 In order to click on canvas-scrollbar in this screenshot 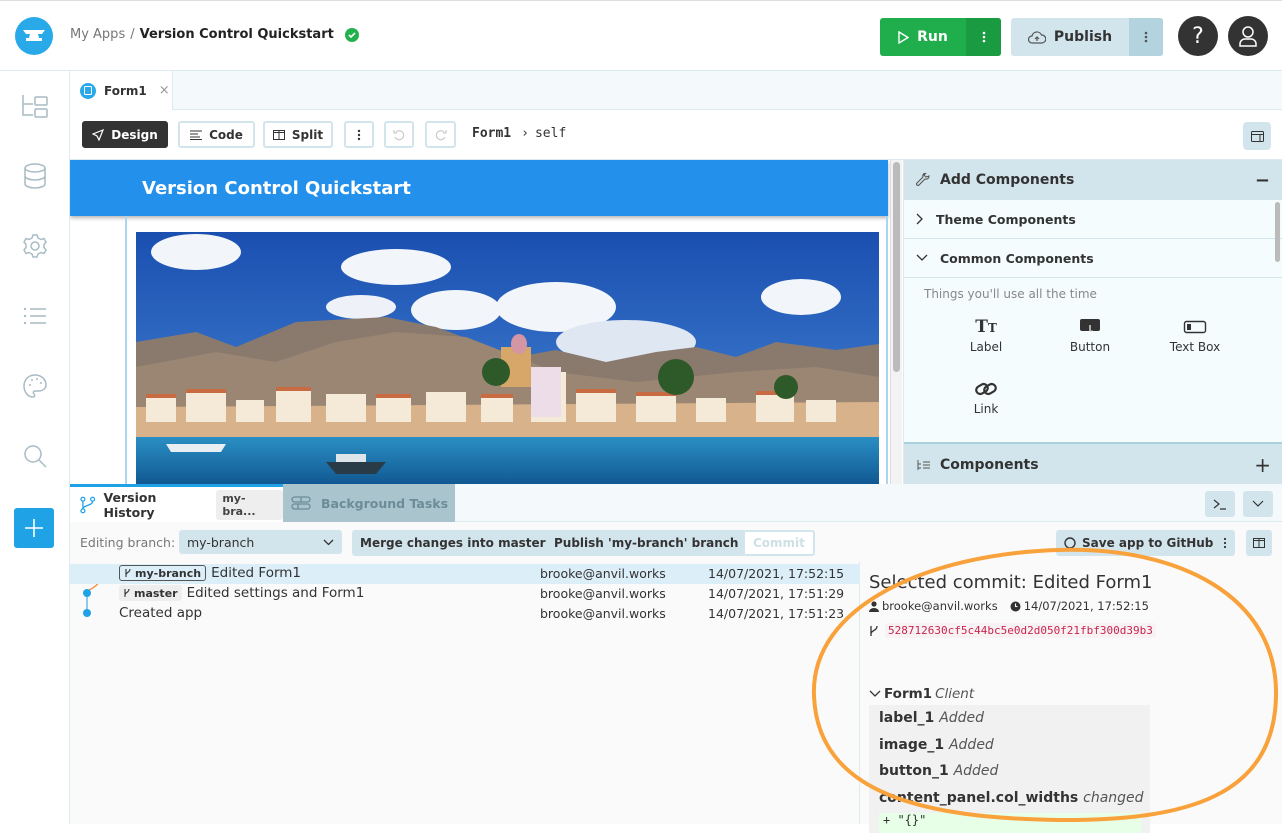, I will do `click(896, 322)`.